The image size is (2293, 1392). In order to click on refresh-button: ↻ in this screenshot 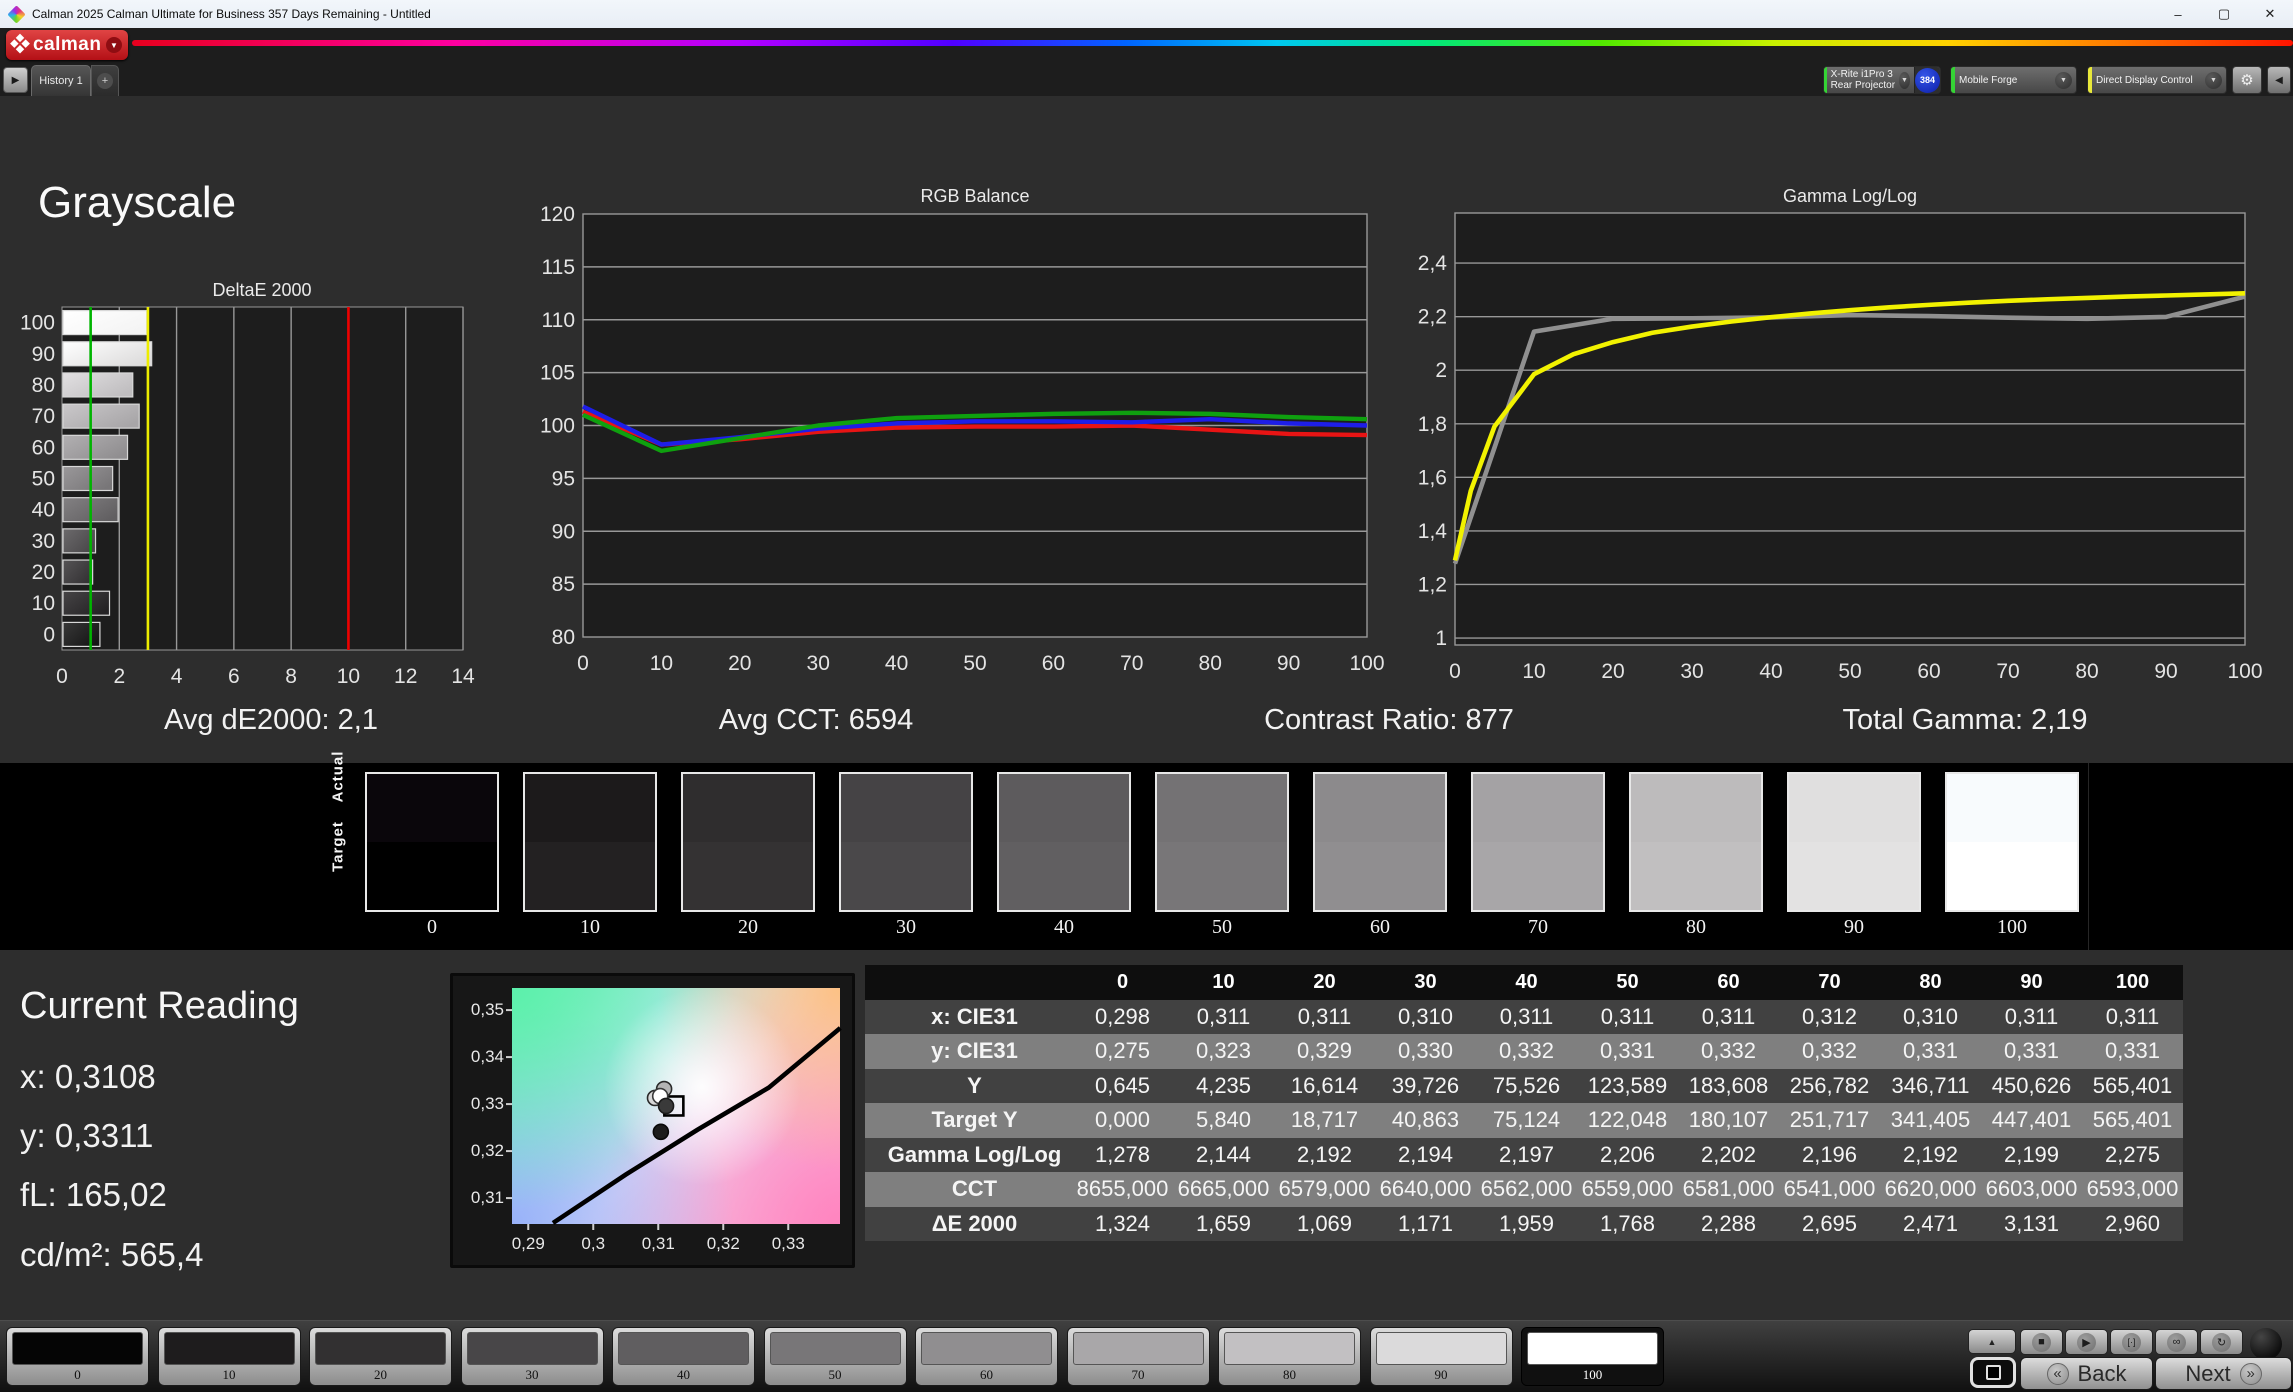, I will do `click(2221, 1342)`.